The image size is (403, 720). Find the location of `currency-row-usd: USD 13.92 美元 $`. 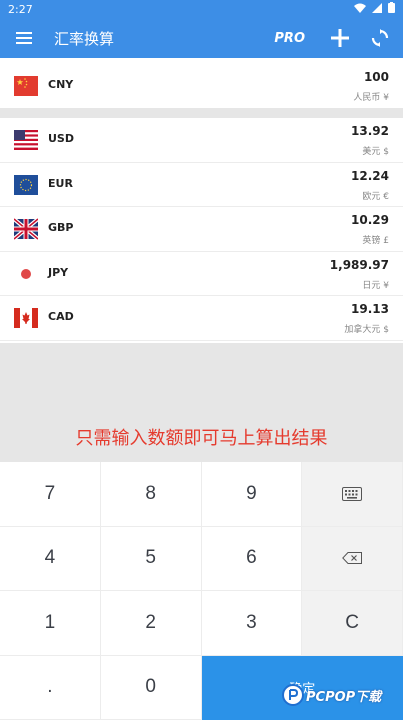

currency-row-usd: USD 13.92 美元 $ is located at coordinates (201, 140).